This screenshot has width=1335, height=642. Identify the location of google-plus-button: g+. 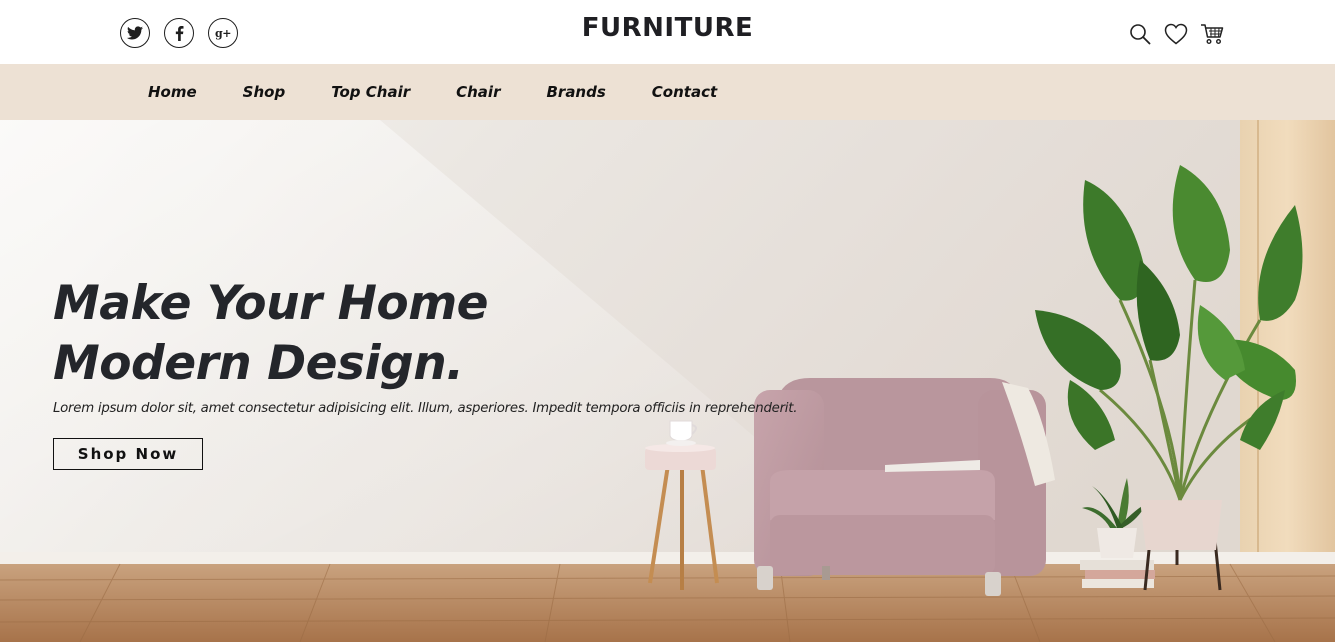
(223, 33).